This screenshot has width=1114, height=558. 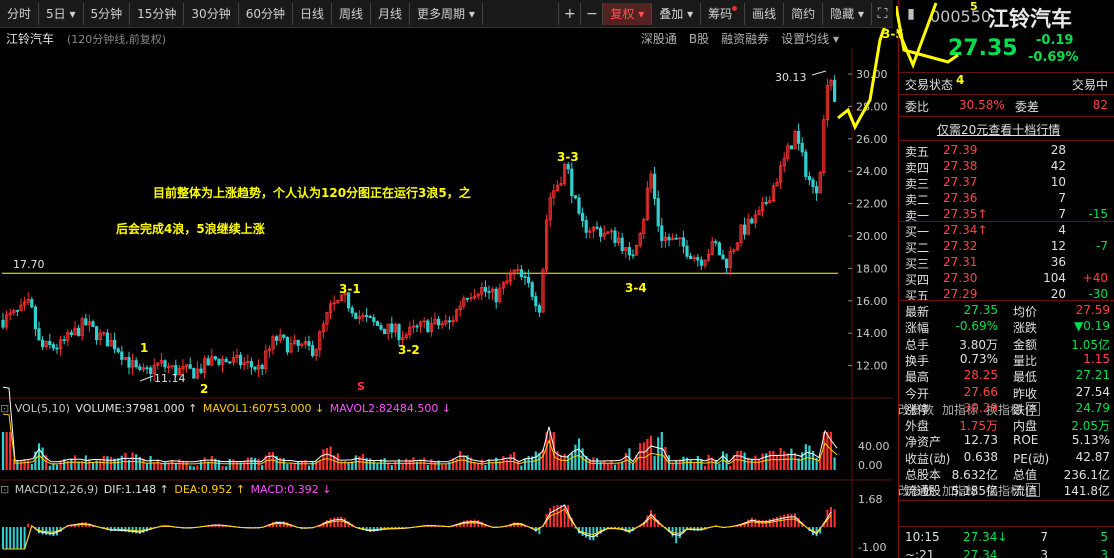 What do you see at coordinates (4, 489) in the screenshot?
I see `macd-toggle-icon: ⊡` at bounding box center [4, 489].